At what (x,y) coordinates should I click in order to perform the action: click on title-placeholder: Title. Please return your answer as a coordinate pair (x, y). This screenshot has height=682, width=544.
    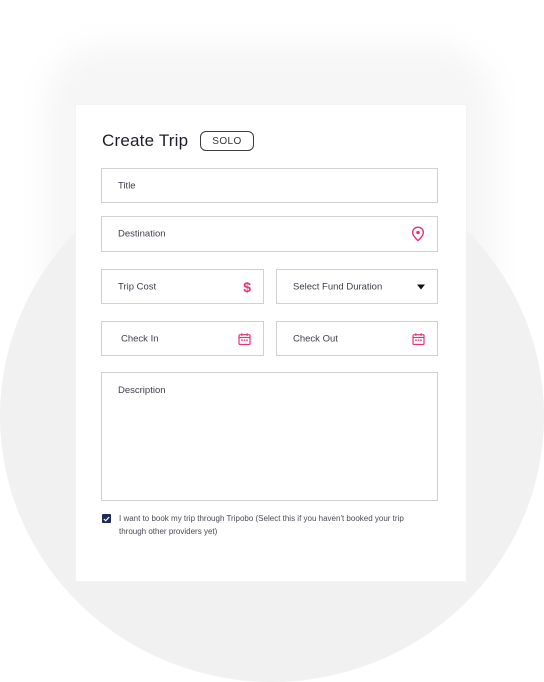
    Looking at the image, I should click on (127, 185).